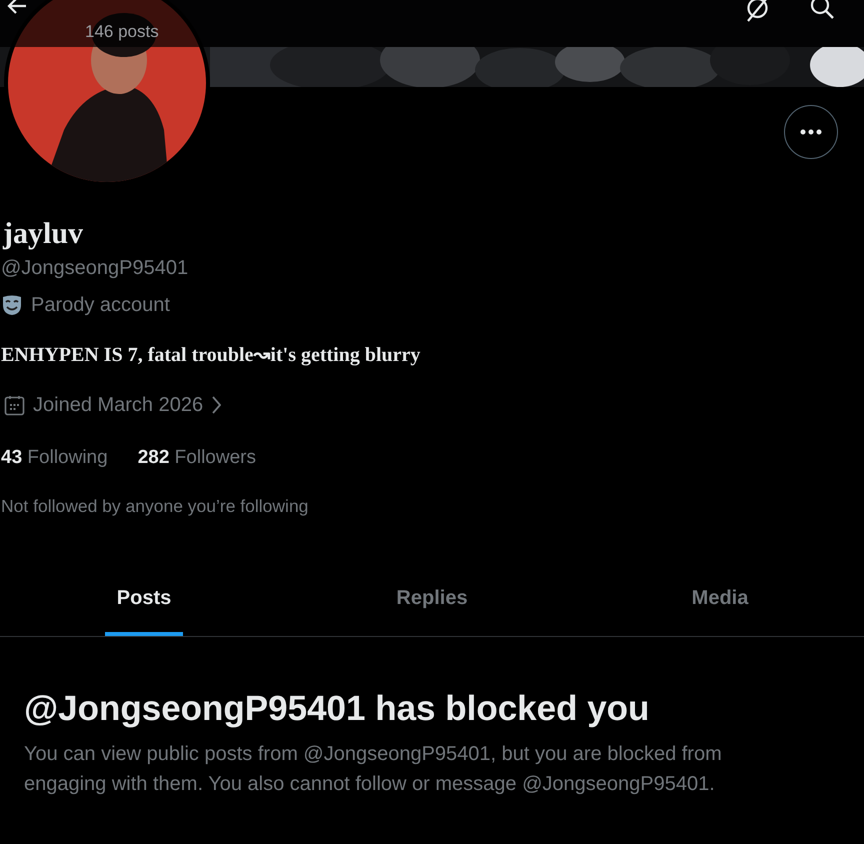 The height and width of the screenshot is (844, 864). Describe the element at coordinates (154, 506) in the screenshot. I see `mutuals-note: Not followed by anyone you’re following` at that location.